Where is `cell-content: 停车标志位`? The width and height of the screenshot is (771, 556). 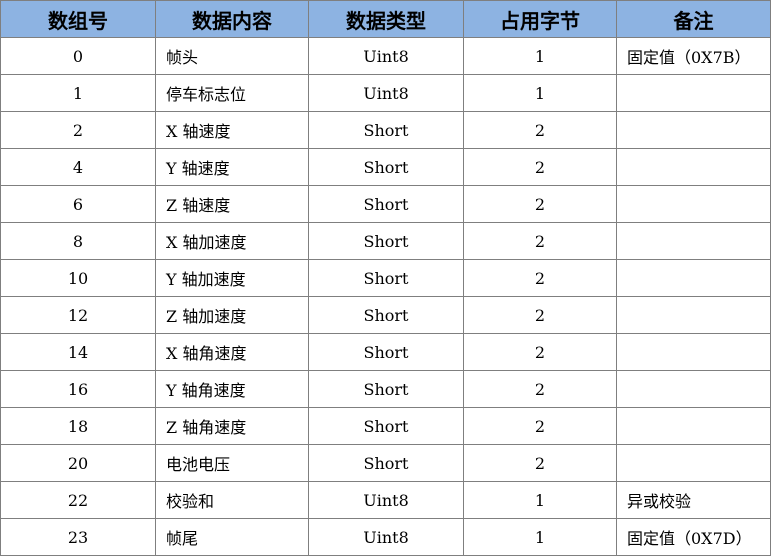 cell-content: 停车标志位 is located at coordinates (232, 93).